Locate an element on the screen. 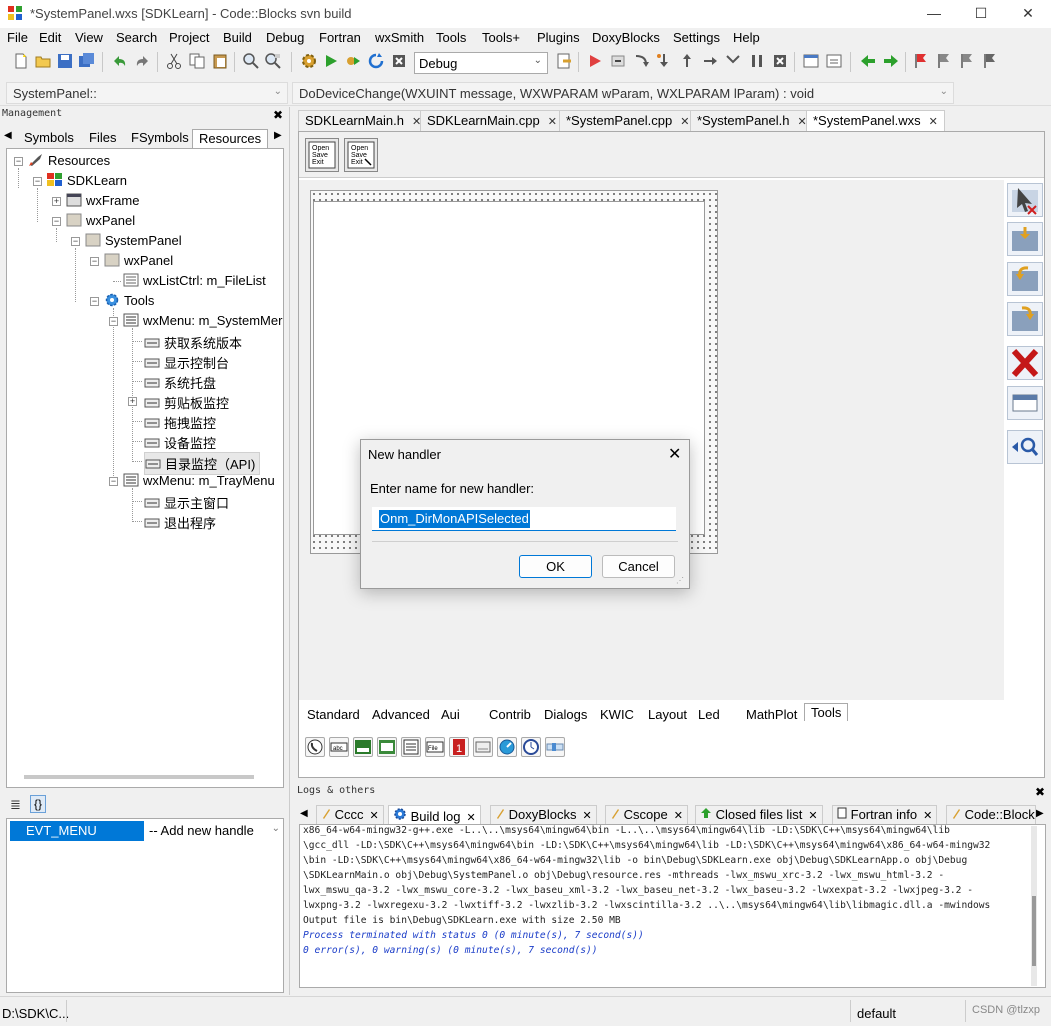 This screenshot has height=1026, width=1051. tab-scroll-right-icon: ▶ is located at coordinates (1040, 813).